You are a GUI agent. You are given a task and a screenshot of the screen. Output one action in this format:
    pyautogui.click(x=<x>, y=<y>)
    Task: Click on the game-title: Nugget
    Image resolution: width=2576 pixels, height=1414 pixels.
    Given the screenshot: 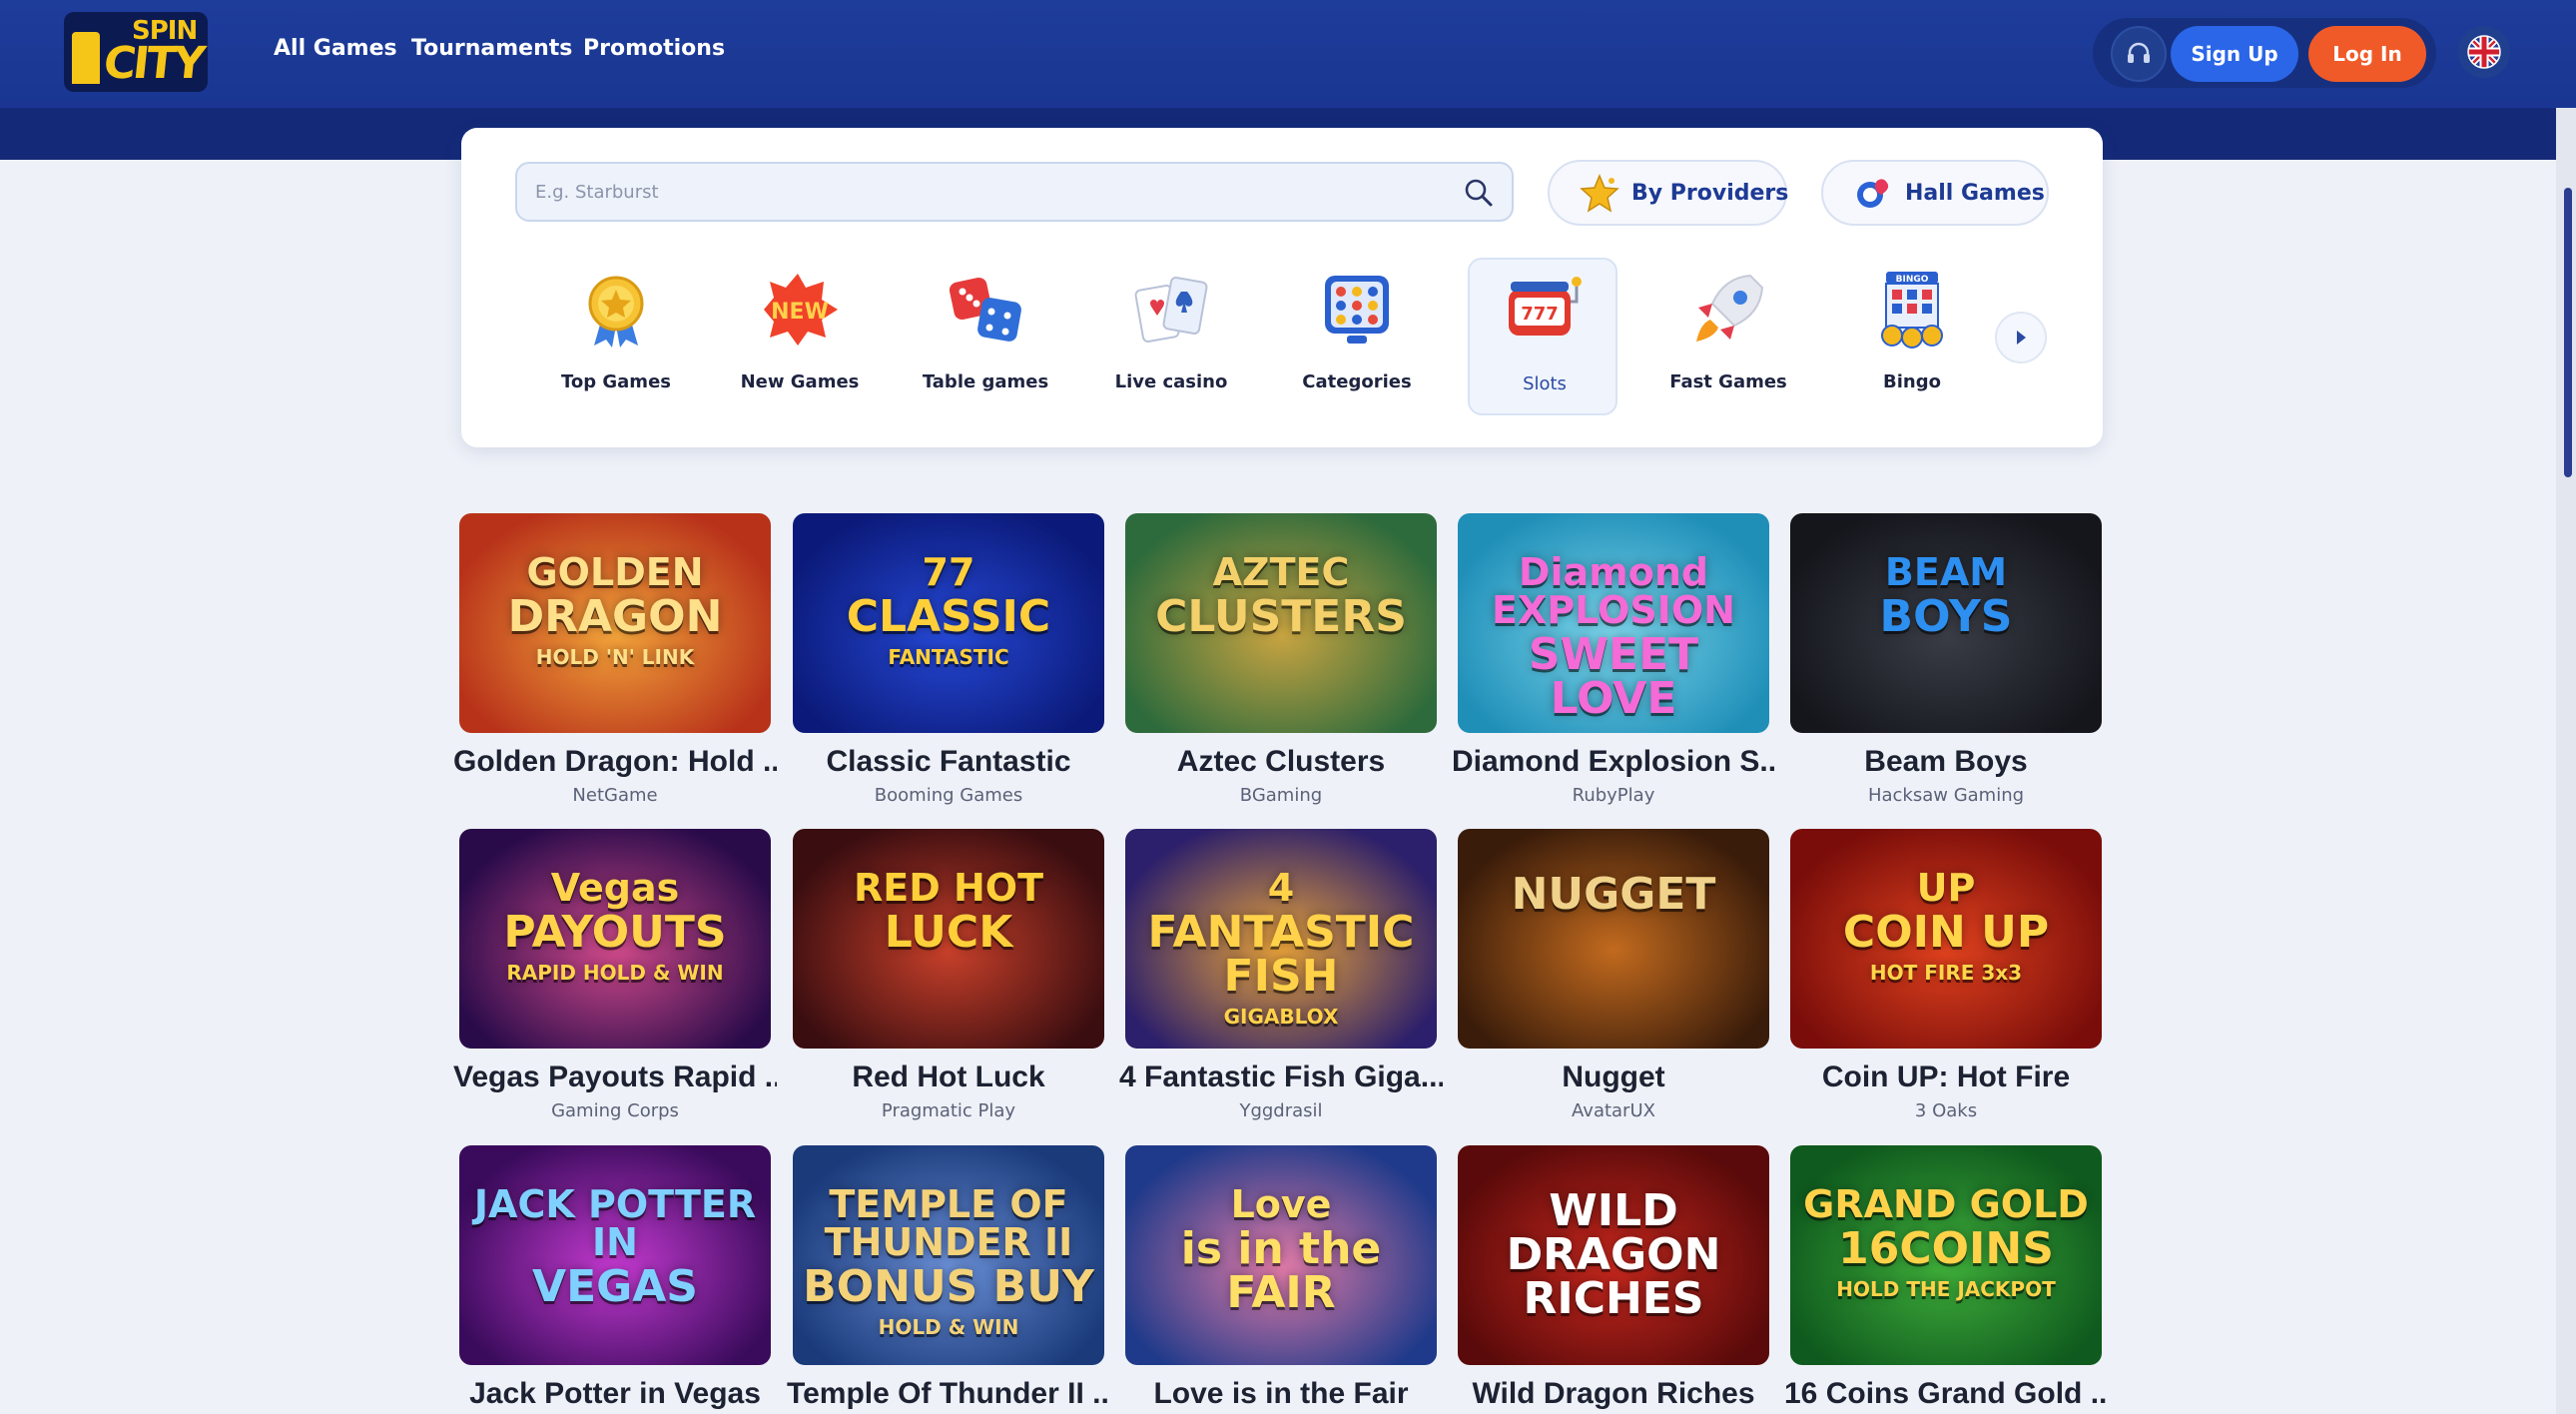 What is the action you would take?
    pyautogui.click(x=1614, y=1077)
    